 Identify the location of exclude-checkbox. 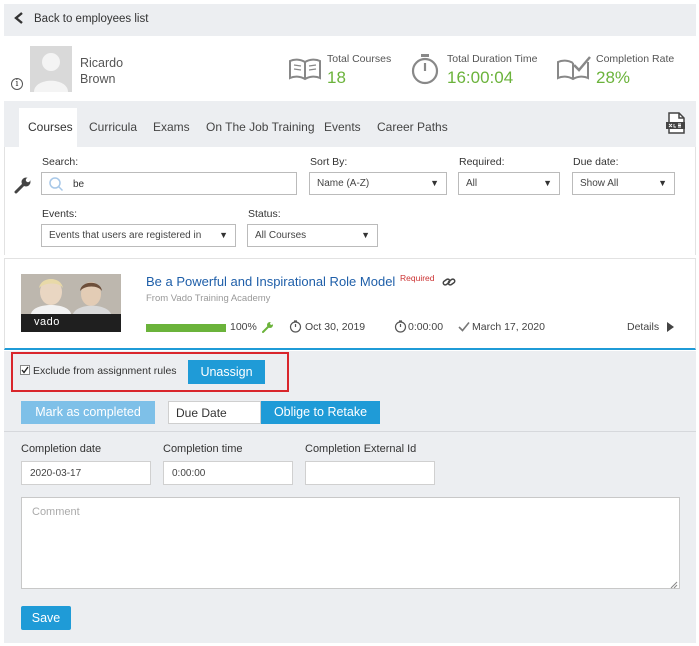
(25, 370).